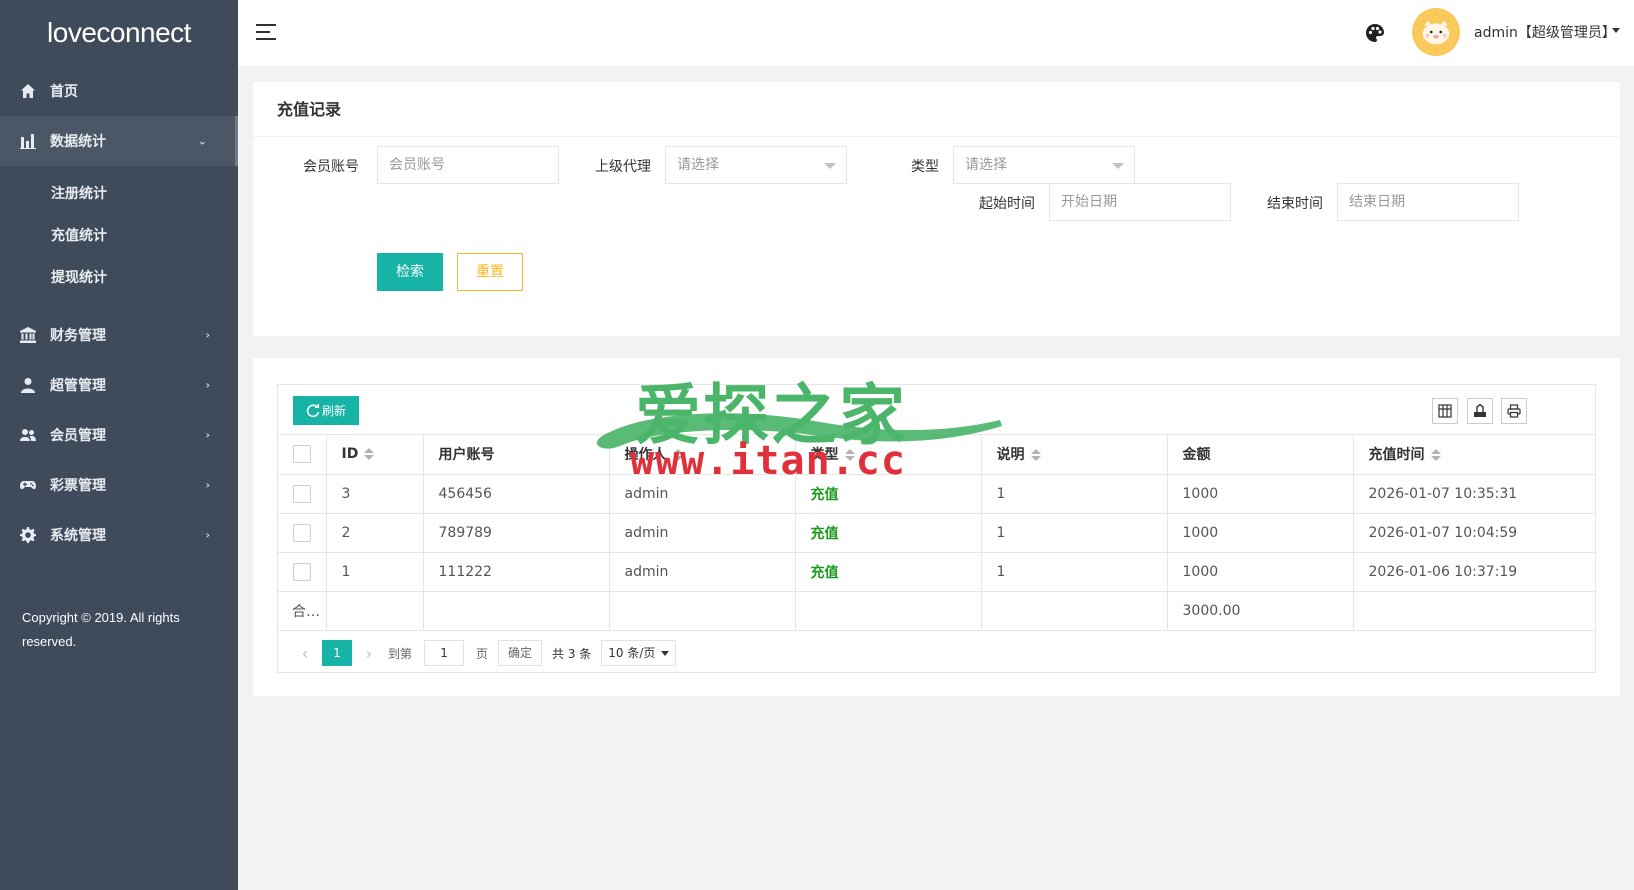  What do you see at coordinates (333, 411) in the screenshot?
I see `refresh-label: 刷新` at bounding box center [333, 411].